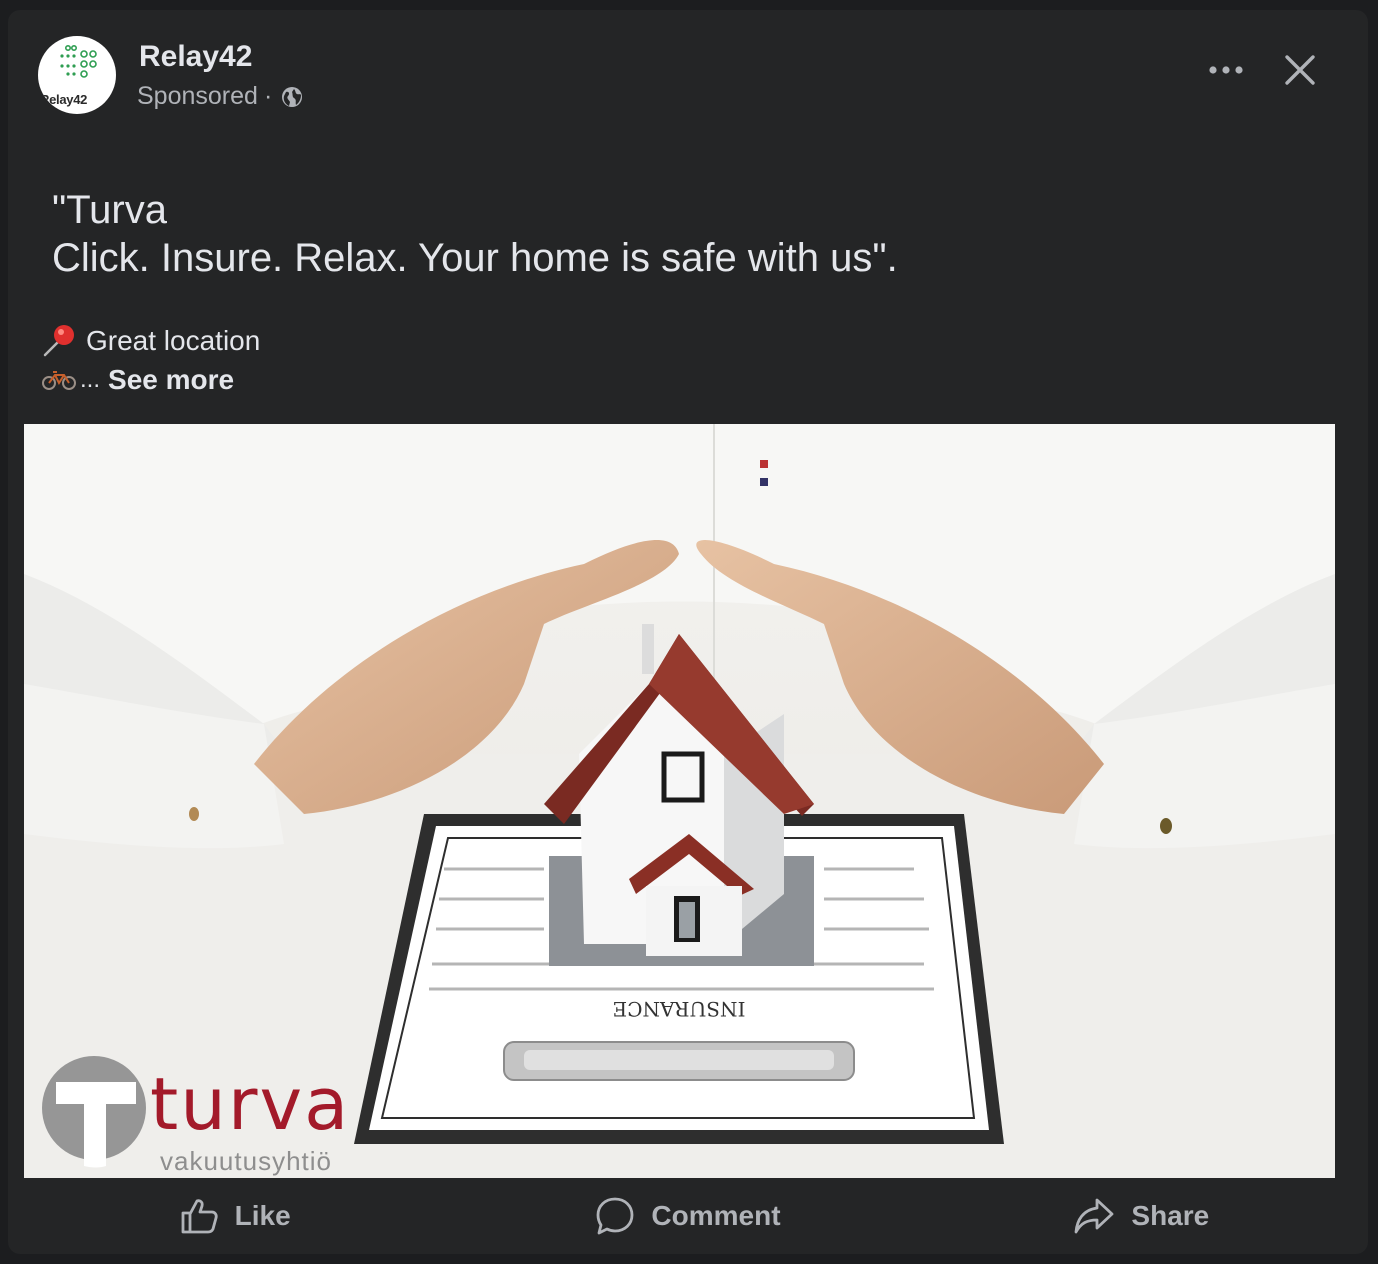  I want to click on comment-icon, so click(615, 1216).